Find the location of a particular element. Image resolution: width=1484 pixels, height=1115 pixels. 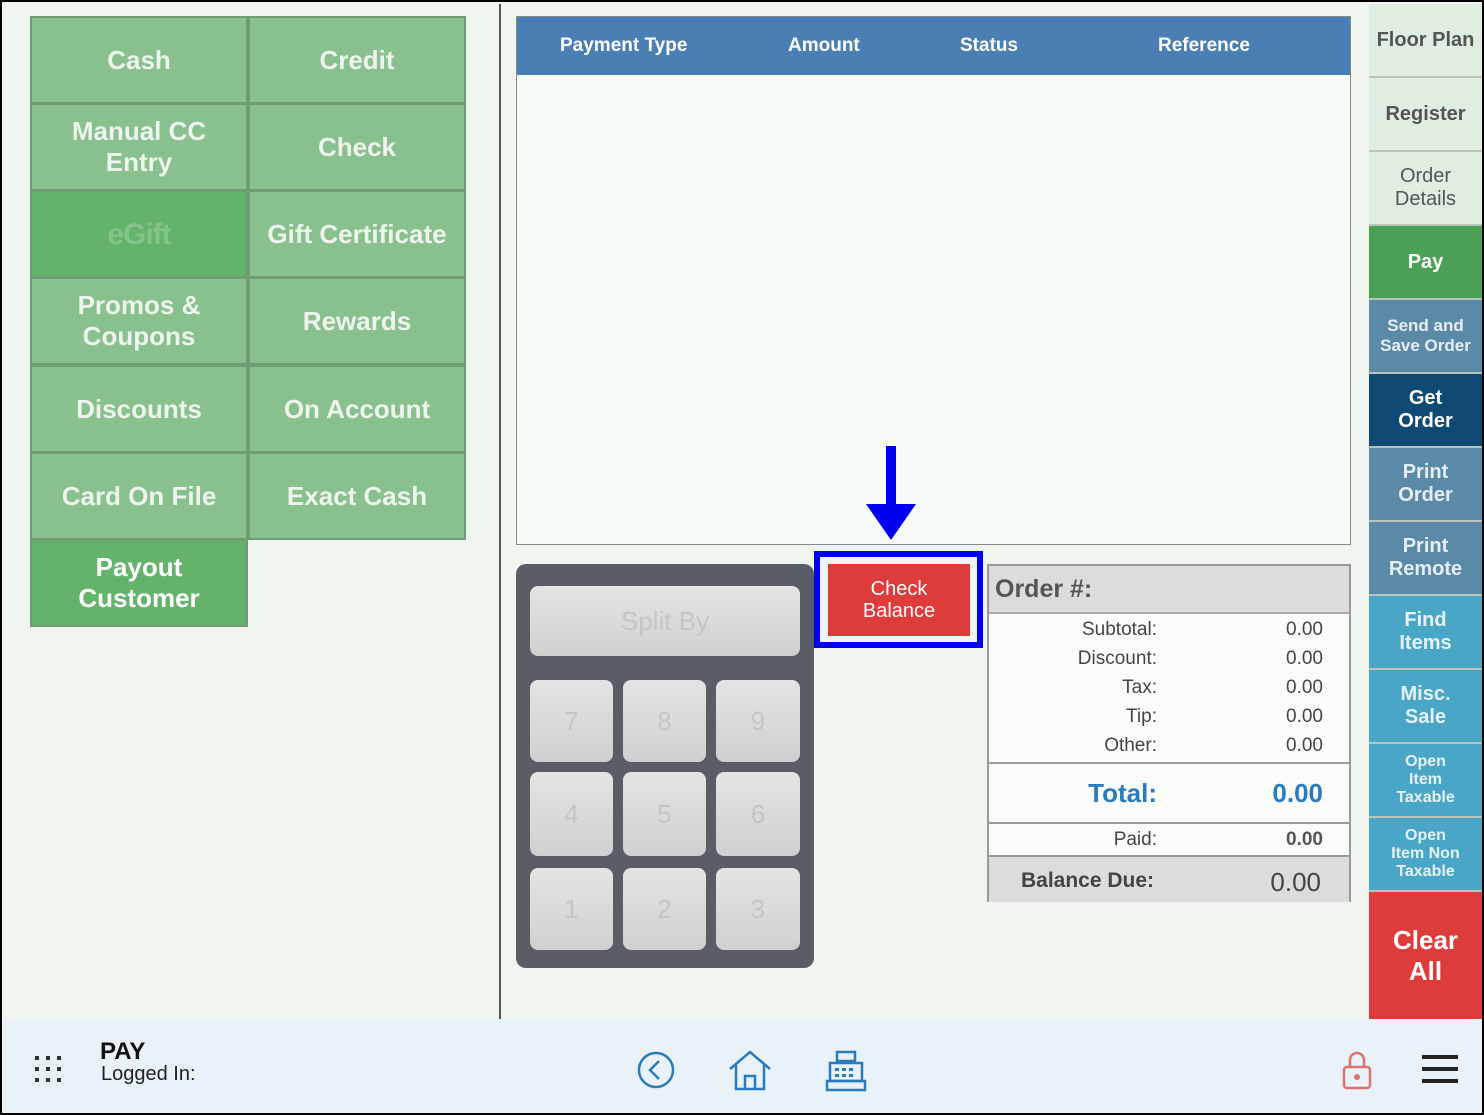

split-by-button: Split By is located at coordinates (665, 621).